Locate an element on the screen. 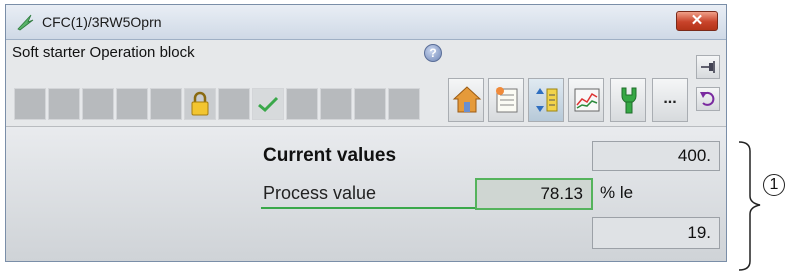 This screenshot has height=271, width=791. pin-icon is located at coordinates (708, 67).